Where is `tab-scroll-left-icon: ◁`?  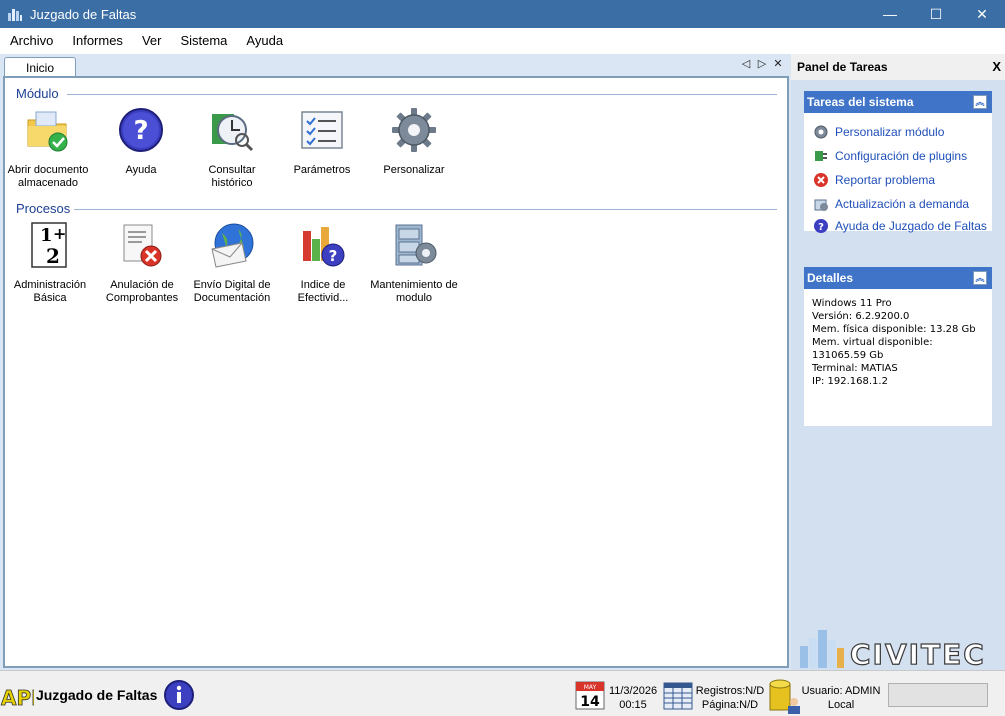 tab-scroll-left-icon: ◁ is located at coordinates (746, 63).